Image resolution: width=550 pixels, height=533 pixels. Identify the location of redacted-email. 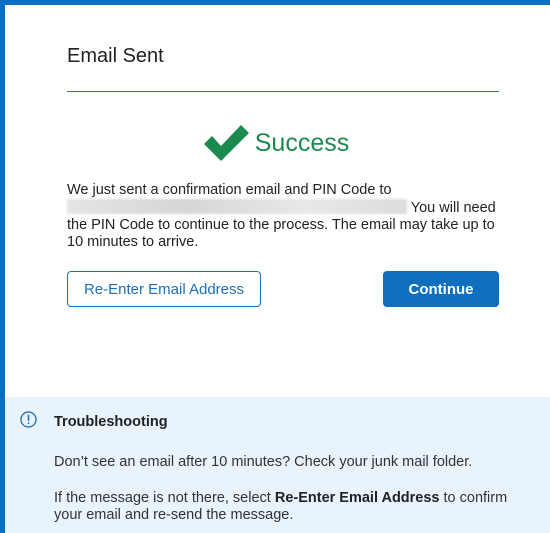
(237, 206).